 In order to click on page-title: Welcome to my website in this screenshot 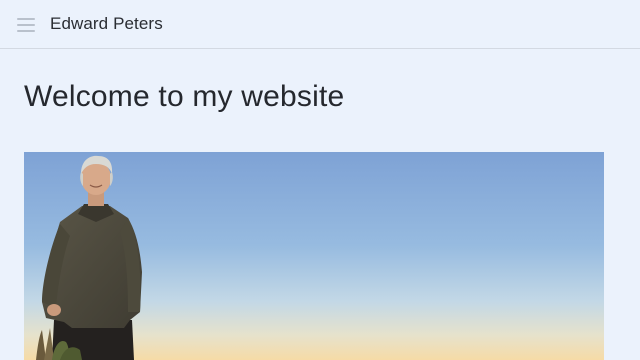, I will do `click(184, 96)`.